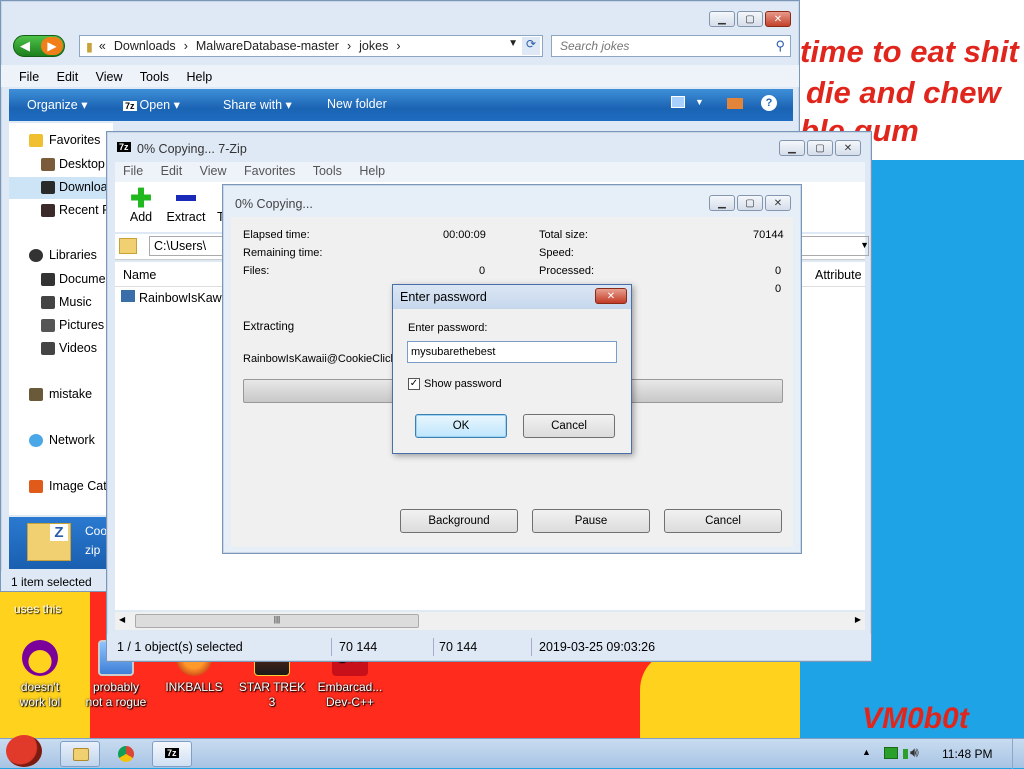  What do you see at coordinates (905, 754) in the screenshot?
I see `battery-icon` at bounding box center [905, 754].